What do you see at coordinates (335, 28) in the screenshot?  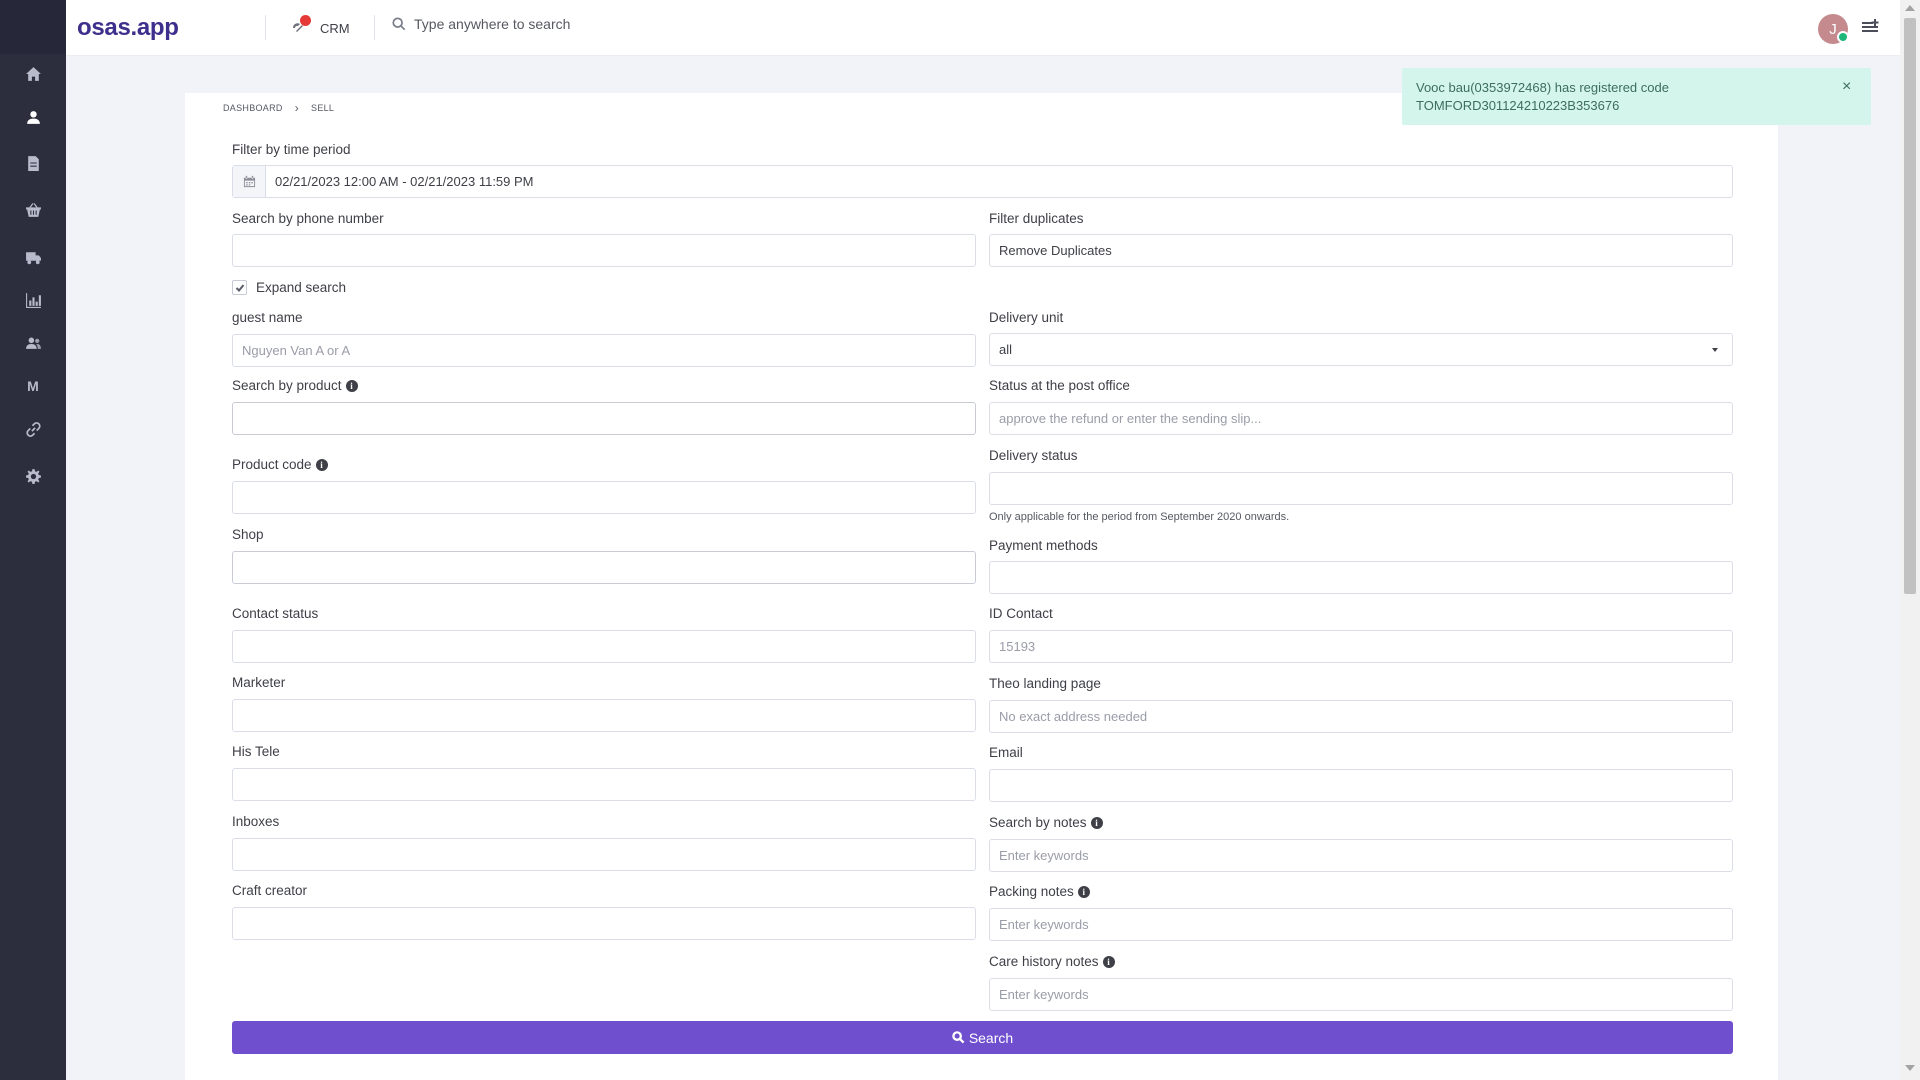 I see `crm-label: CRM` at bounding box center [335, 28].